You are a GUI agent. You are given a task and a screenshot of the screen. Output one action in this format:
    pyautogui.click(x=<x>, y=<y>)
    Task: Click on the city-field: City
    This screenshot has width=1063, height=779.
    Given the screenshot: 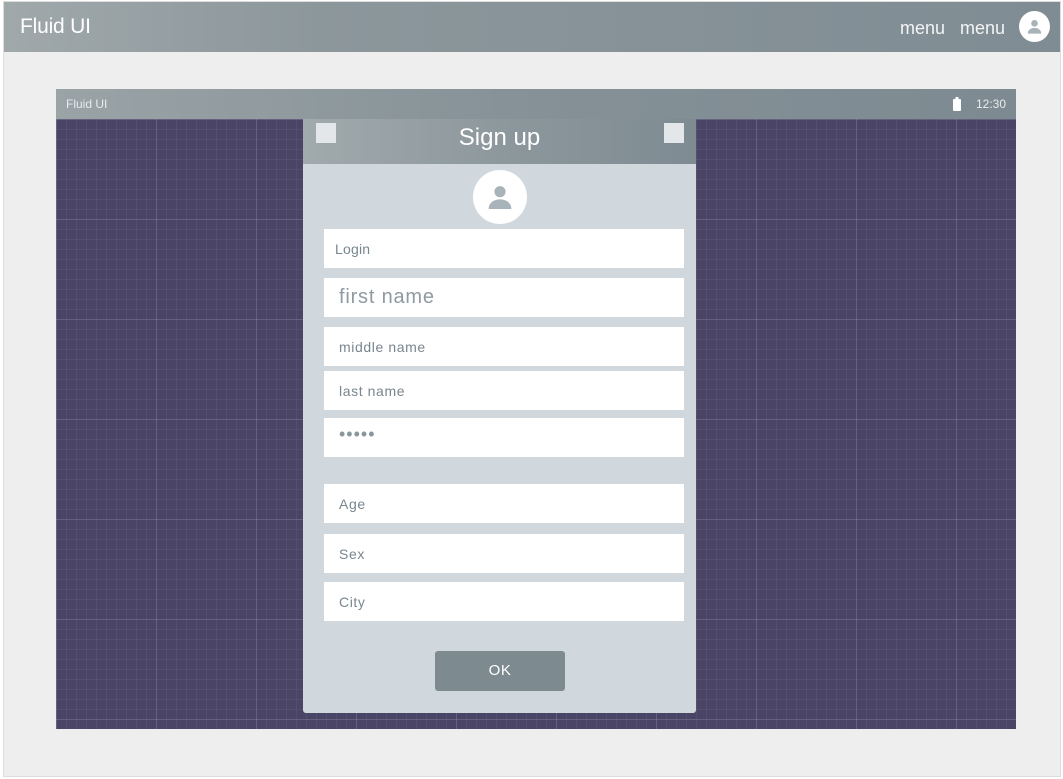 What is the action you would take?
    pyautogui.click(x=504, y=601)
    